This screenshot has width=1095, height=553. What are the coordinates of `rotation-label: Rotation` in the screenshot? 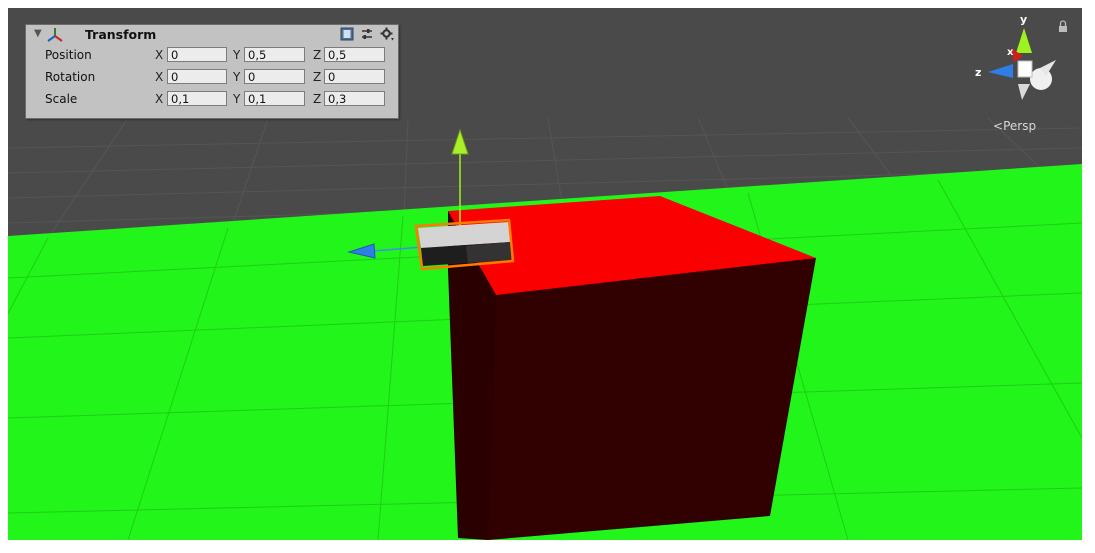 It's located at (70, 77).